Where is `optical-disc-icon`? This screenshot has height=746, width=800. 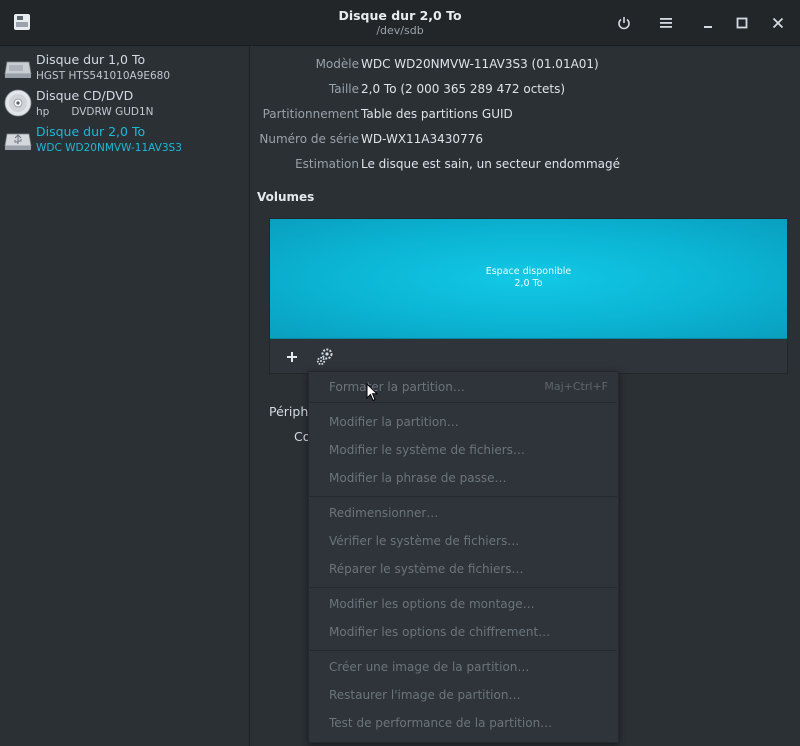 optical-disc-icon is located at coordinates (18, 103).